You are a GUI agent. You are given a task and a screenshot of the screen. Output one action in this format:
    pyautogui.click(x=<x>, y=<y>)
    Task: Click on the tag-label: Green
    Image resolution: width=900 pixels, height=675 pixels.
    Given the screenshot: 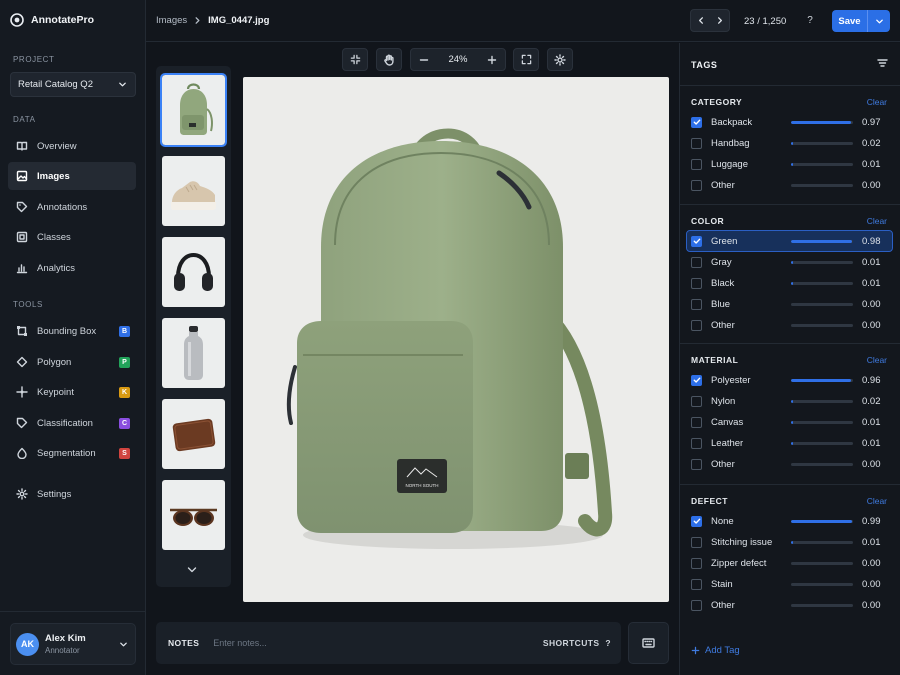 What is the action you would take?
    pyautogui.click(x=724, y=241)
    